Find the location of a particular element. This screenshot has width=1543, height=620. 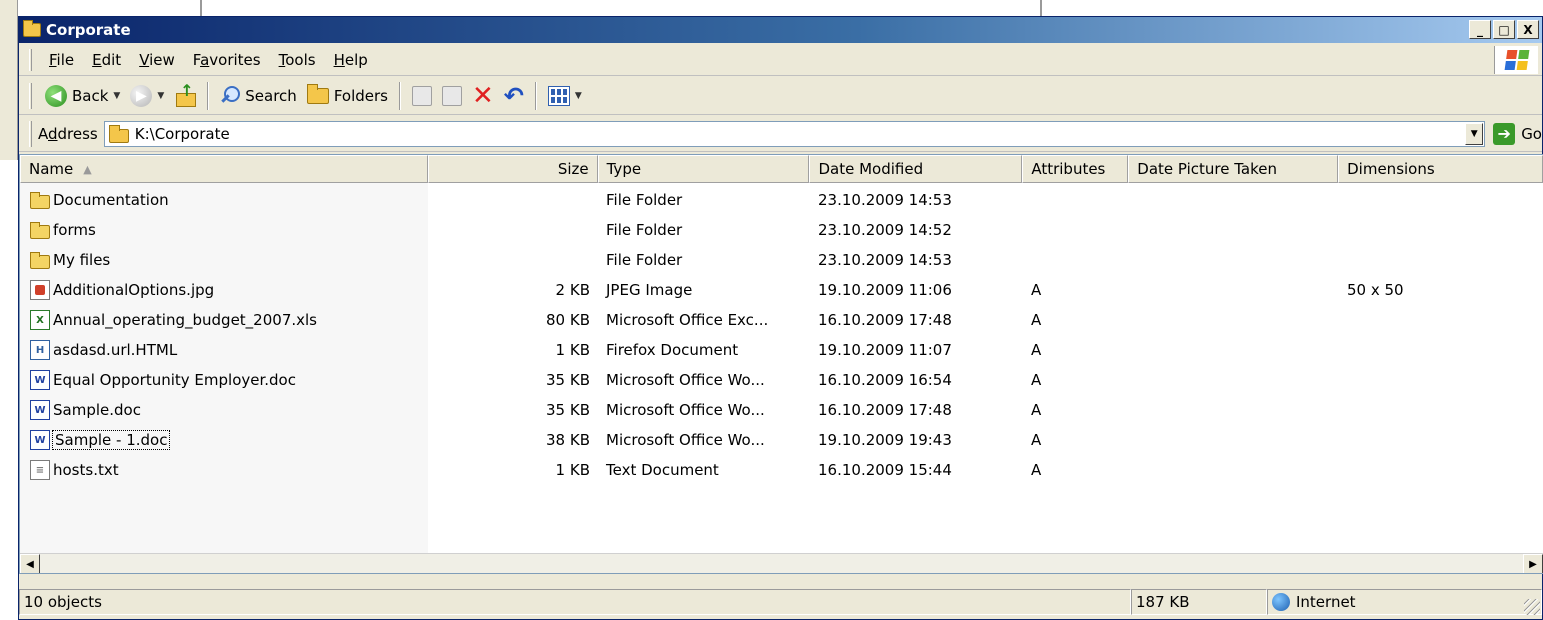

copy-to-button is located at coordinates (452, 96).